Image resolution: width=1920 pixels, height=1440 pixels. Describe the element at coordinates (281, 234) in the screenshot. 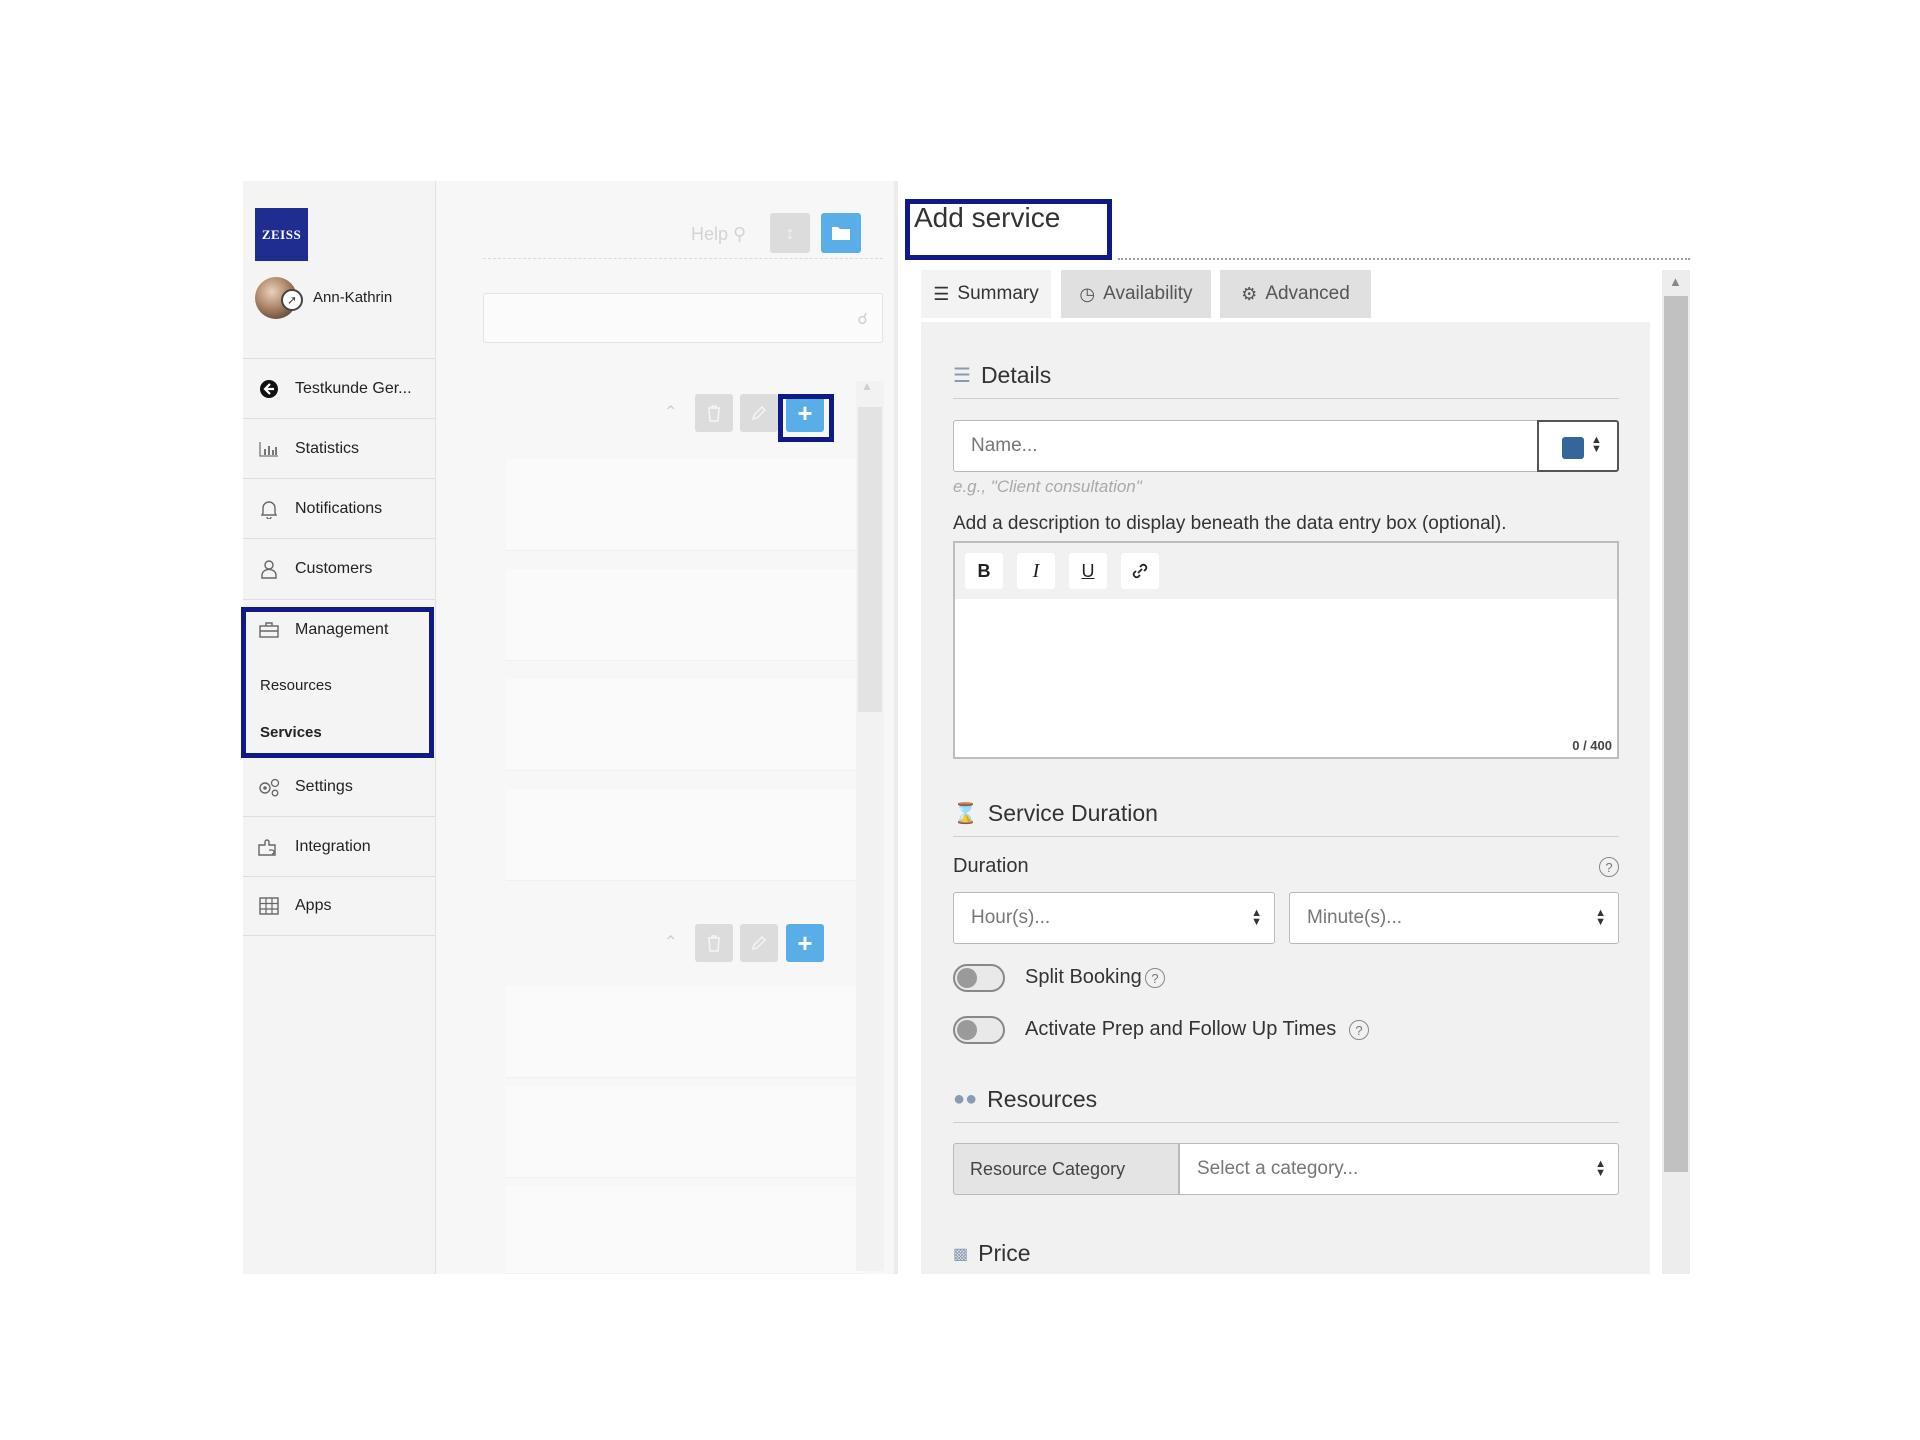

I see `zeiss-logo: ZEISS` at that location.